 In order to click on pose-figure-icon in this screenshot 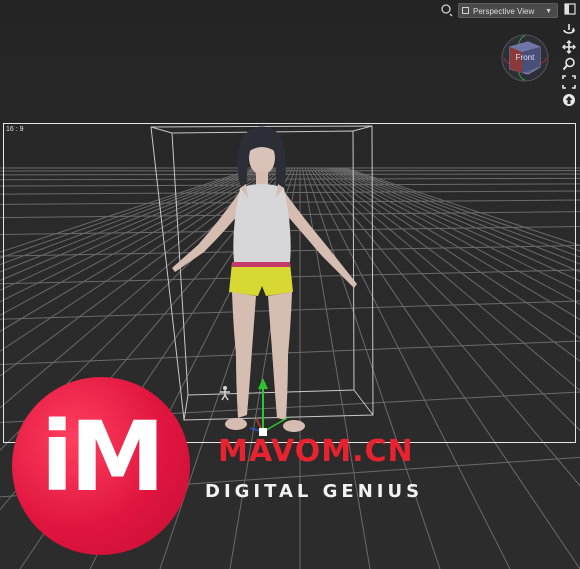, I will do `click(224, 394)`.